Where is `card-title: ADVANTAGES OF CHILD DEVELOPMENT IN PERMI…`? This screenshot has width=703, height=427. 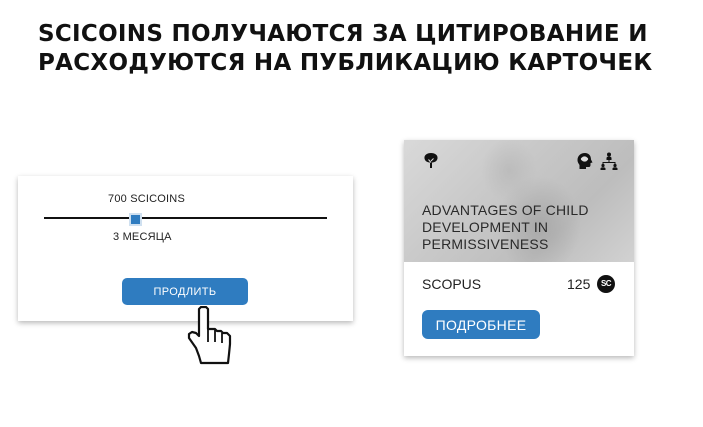 card-title: ADVANTAGES OF CHILD DEVELOPMENT IN PERMI… is located at coordinates (524, 227).